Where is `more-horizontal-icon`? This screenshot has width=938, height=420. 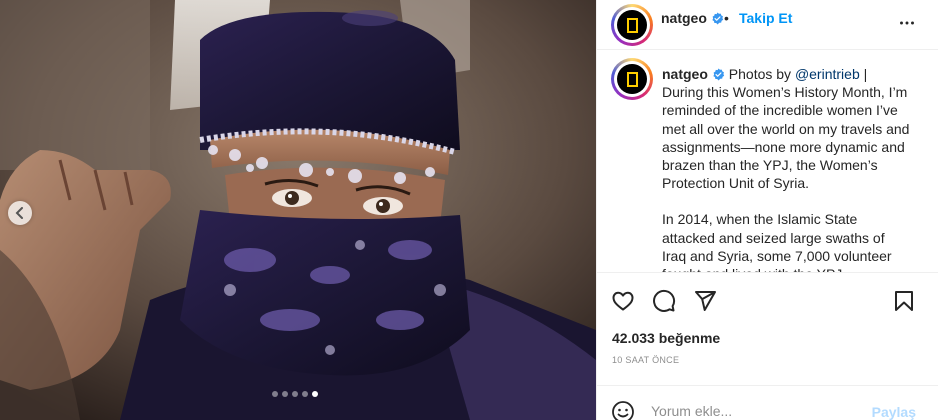
more-horizontal-icon is located at coordinates (907, 23).